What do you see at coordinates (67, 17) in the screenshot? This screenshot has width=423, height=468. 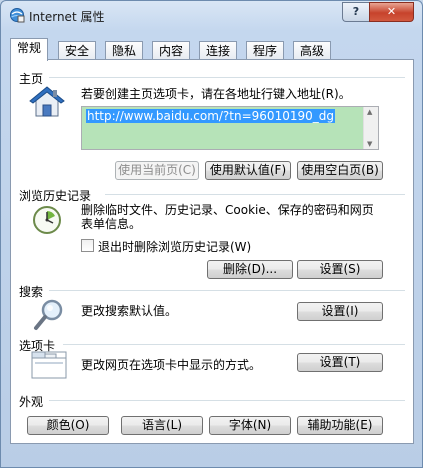 I see `window-title: Internet 属性` at bounding box center [67, 17].